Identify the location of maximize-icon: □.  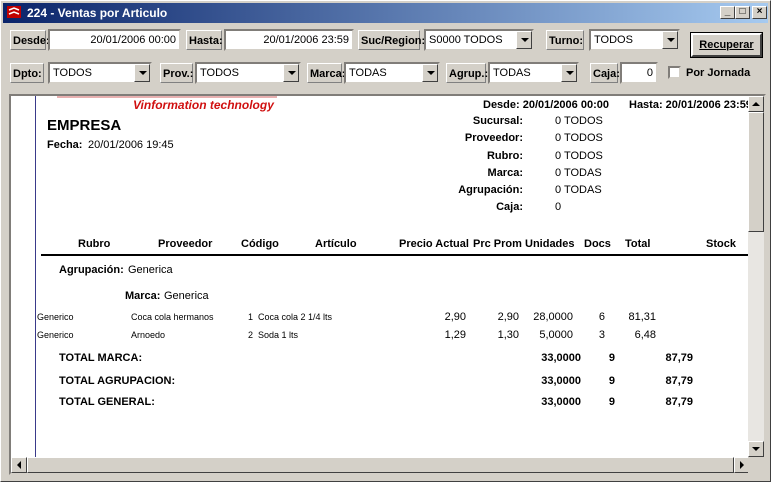
(742, 11).